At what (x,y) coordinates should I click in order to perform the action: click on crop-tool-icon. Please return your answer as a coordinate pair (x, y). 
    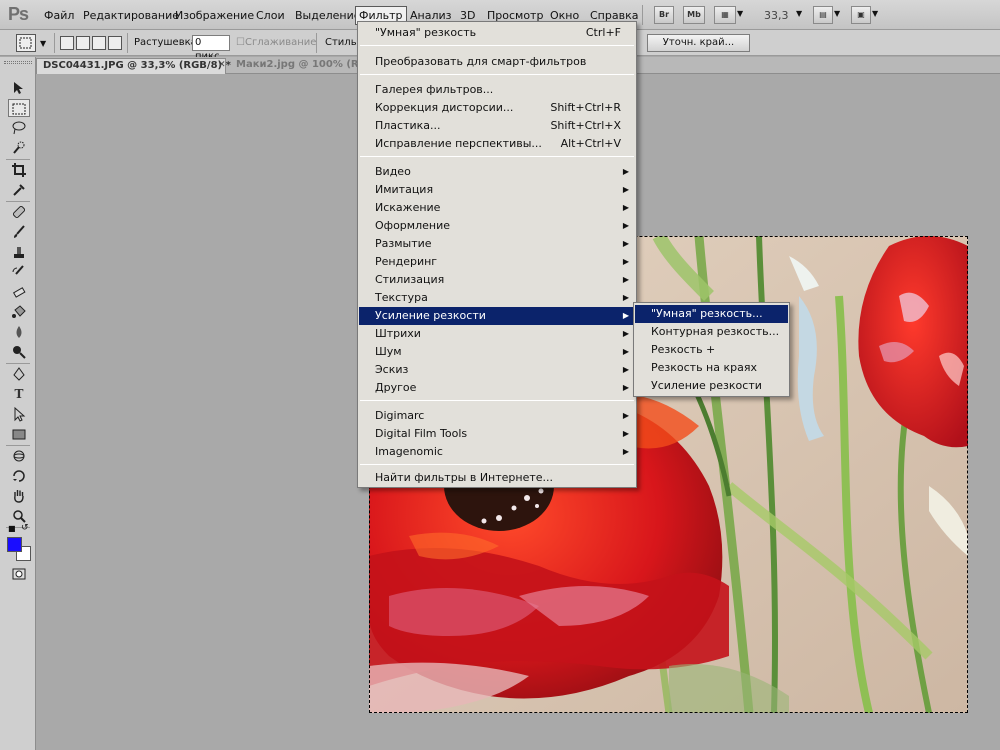
    Looking at the image, I should click on (19, 170).